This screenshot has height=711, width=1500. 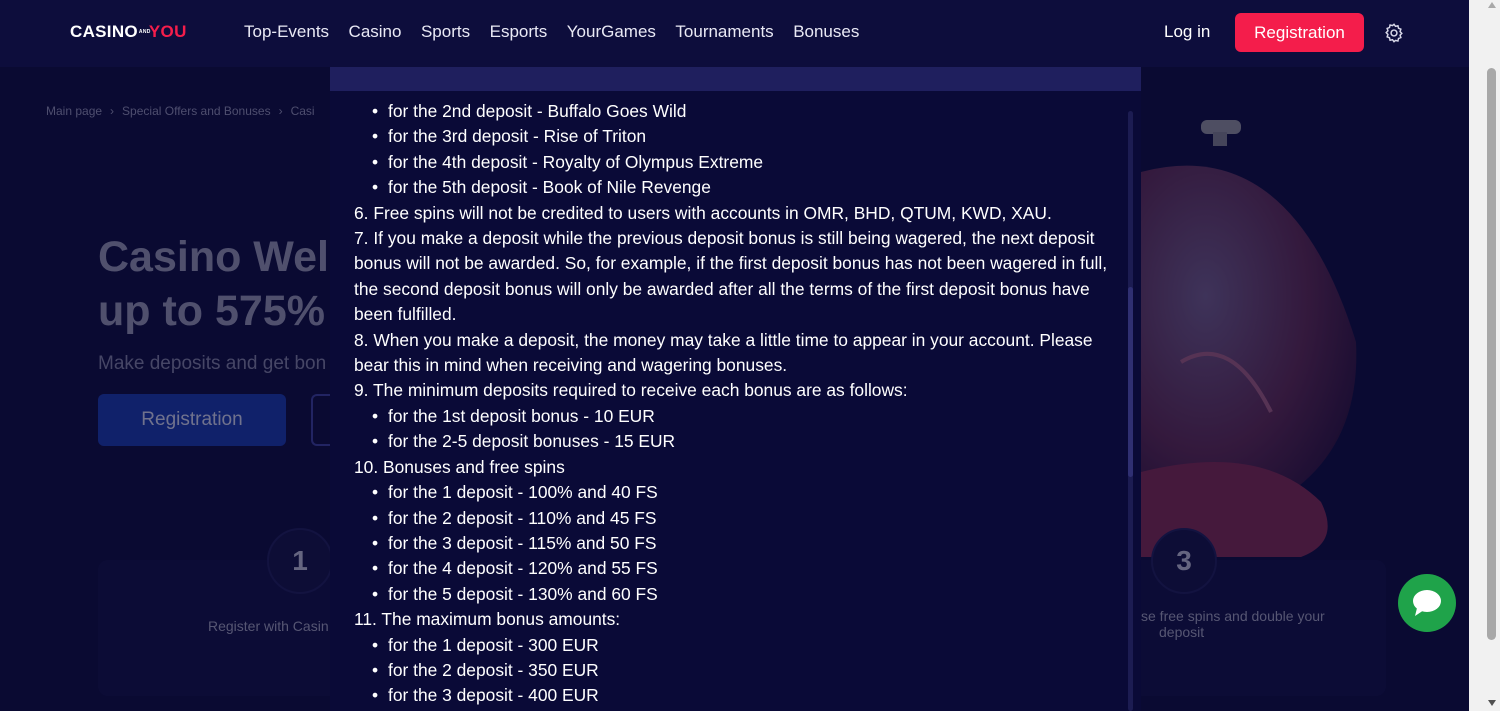 I want to click on terms-bullet: for the 3rd deposit - Rise of Triton, so click(x=734, y=137).